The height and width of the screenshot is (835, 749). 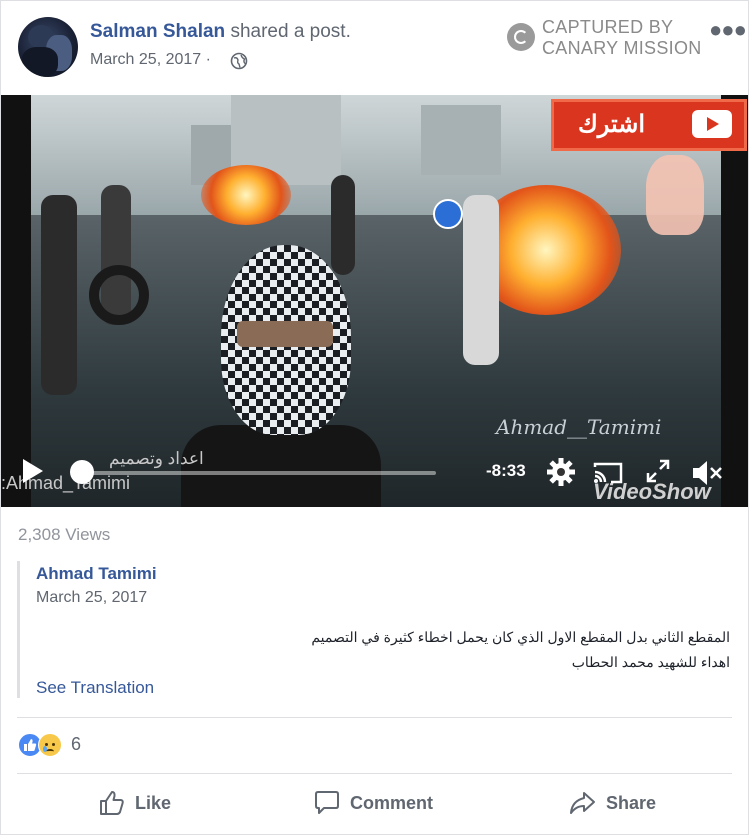 I want to click on sad-reaction-icon, so click(x=50, y=745).